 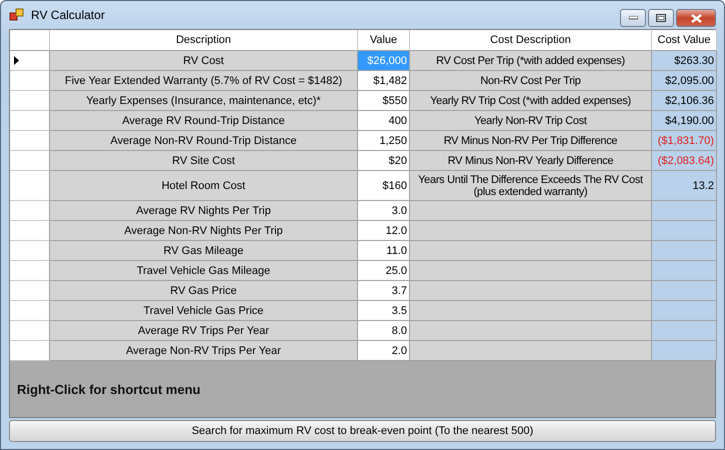 I want to click on column-header: Description, so click(x=204, y=40).